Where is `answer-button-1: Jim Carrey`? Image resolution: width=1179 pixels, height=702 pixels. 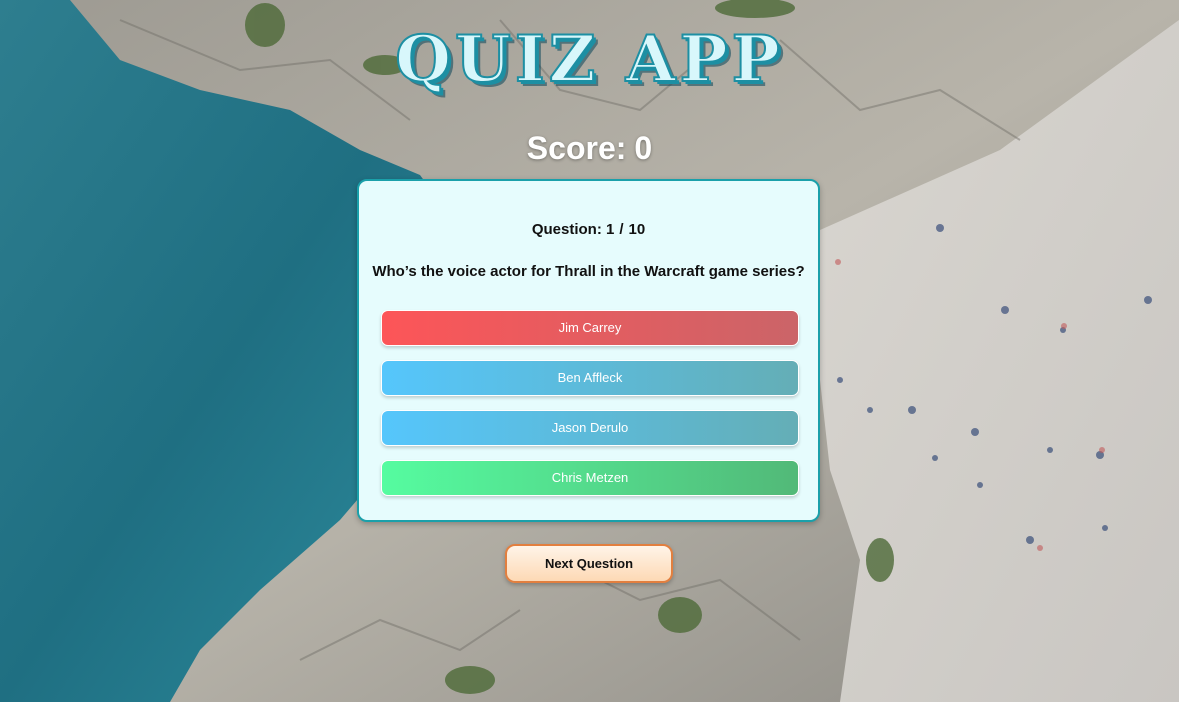 answer-button-1: Jim Carrey is located at coordinates (590, 328).